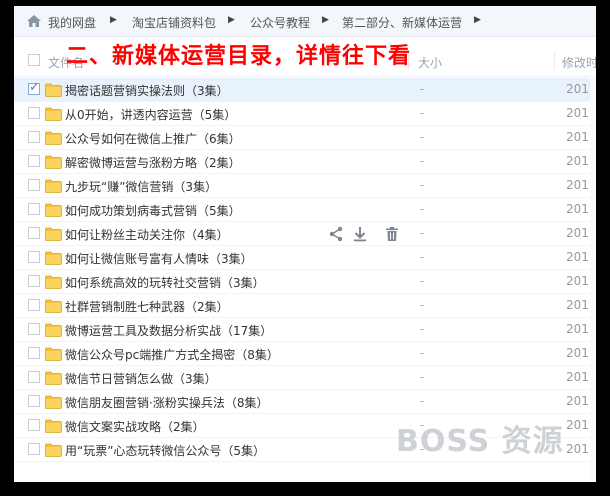 The width and height of the screenshot is (610, 496). Describe the element at coordinates (147, 306) in the screenshot. I see `file-name-link: 社群营销制胜七种武器（2集）` at that location.